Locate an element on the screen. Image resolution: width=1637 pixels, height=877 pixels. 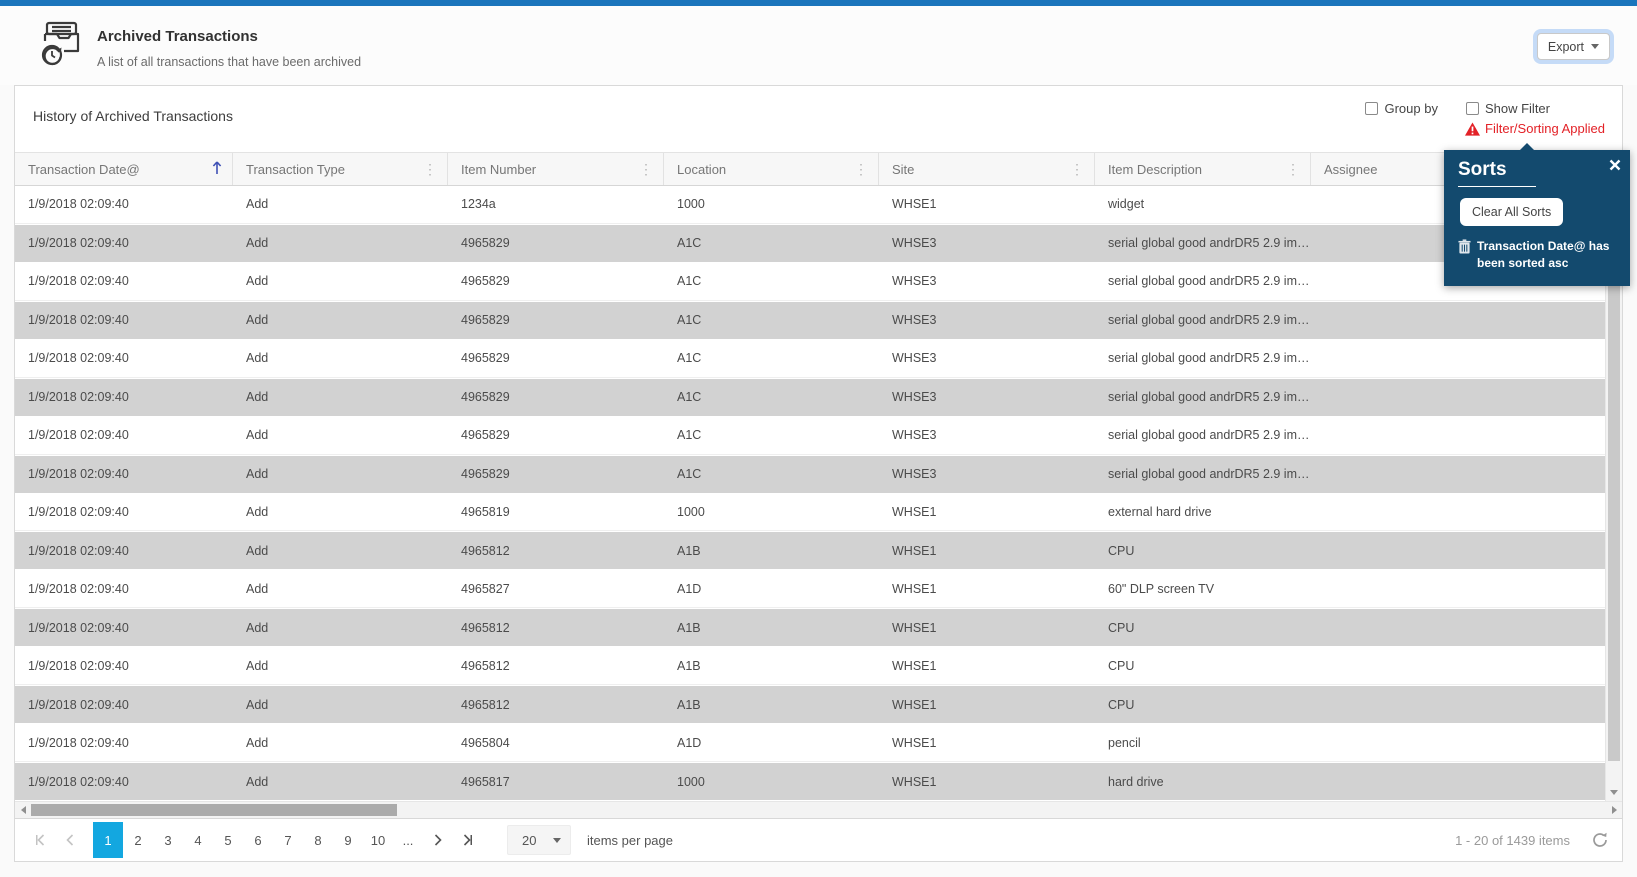
pager-page-8: 8 is located at coordinates (318, 840).